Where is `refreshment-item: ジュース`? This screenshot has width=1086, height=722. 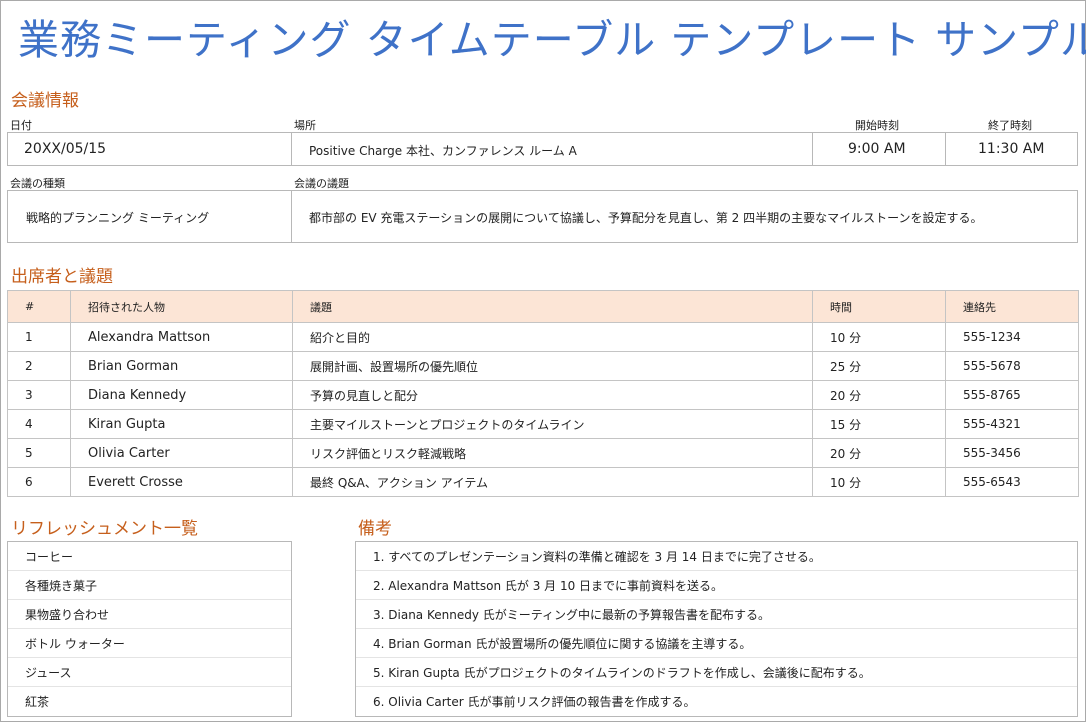
refreshment-item: ジュース is located at coordinates (149, 672).